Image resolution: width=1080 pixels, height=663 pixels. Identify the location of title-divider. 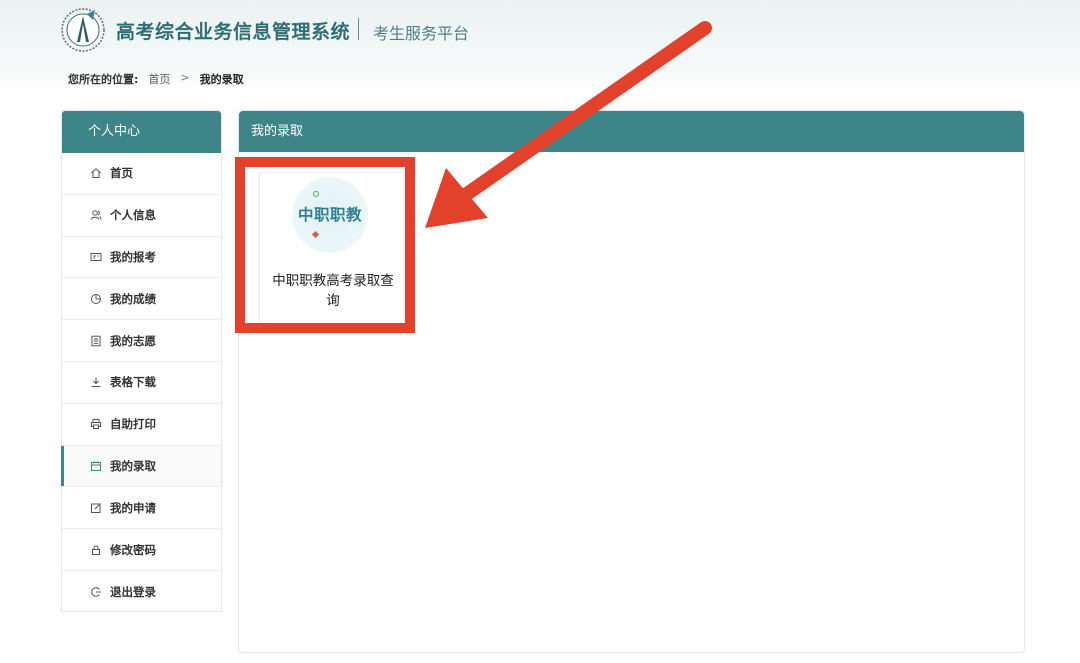
(358, 29).